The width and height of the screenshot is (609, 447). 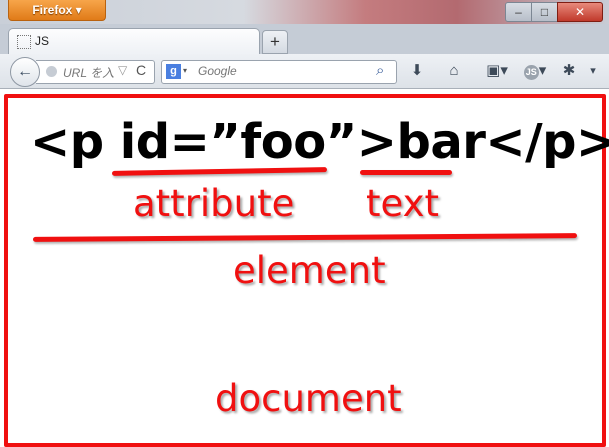 What do you see at coordinates (319, 142) in the screenshot?
I see `html-code-sample: <p id=”foo”>bar</p>` at bounding box center [319, 142].